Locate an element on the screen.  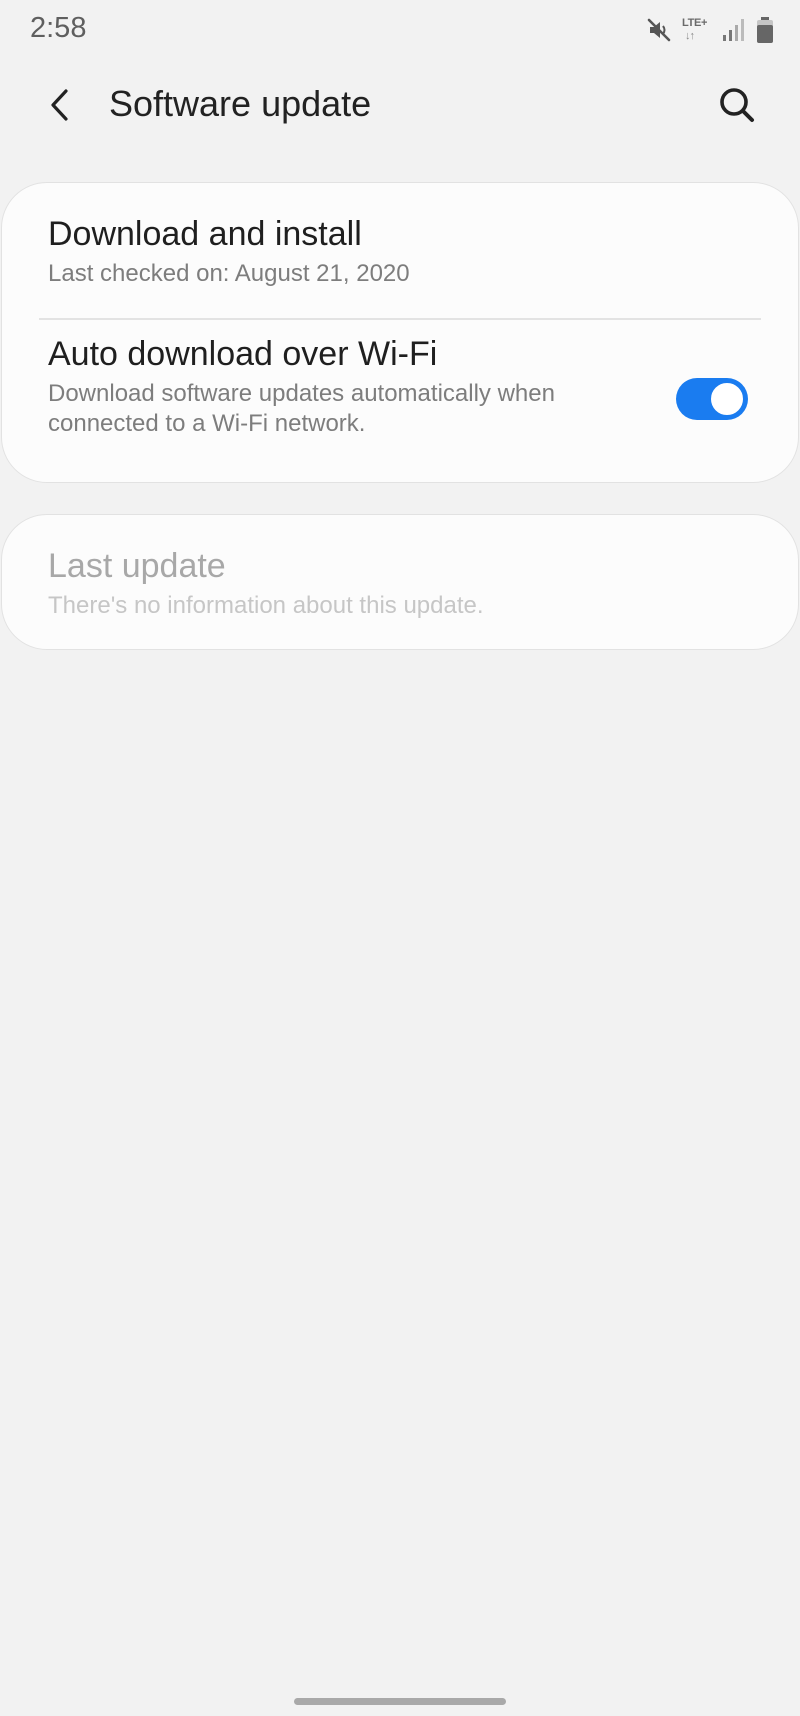
data-activity-arrows: ↓↑ is located at coordinates (690, 36).